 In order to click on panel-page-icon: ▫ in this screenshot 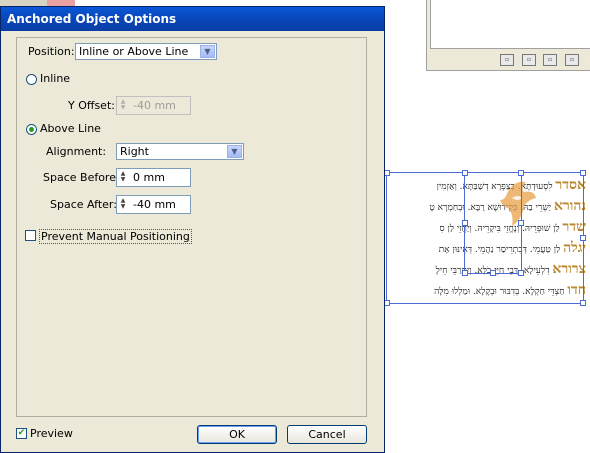, I will do `click(550, 60)`.